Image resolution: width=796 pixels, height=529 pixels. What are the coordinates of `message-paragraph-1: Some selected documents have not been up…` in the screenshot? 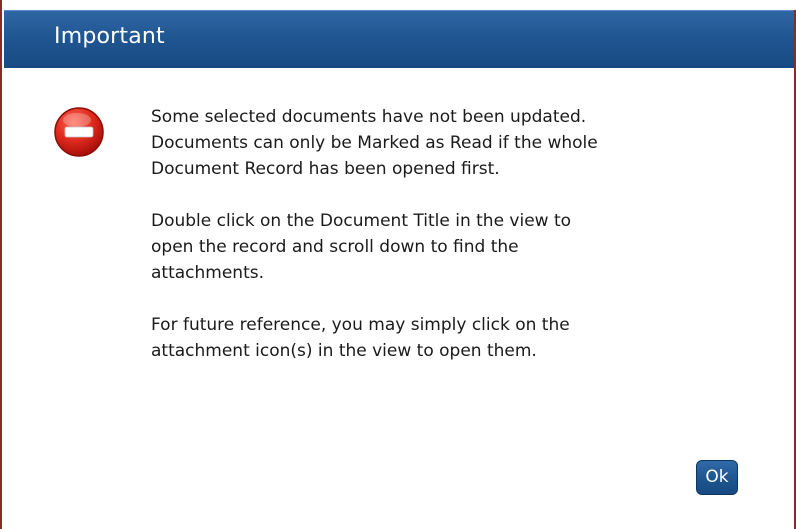 It's located at (374, 143).